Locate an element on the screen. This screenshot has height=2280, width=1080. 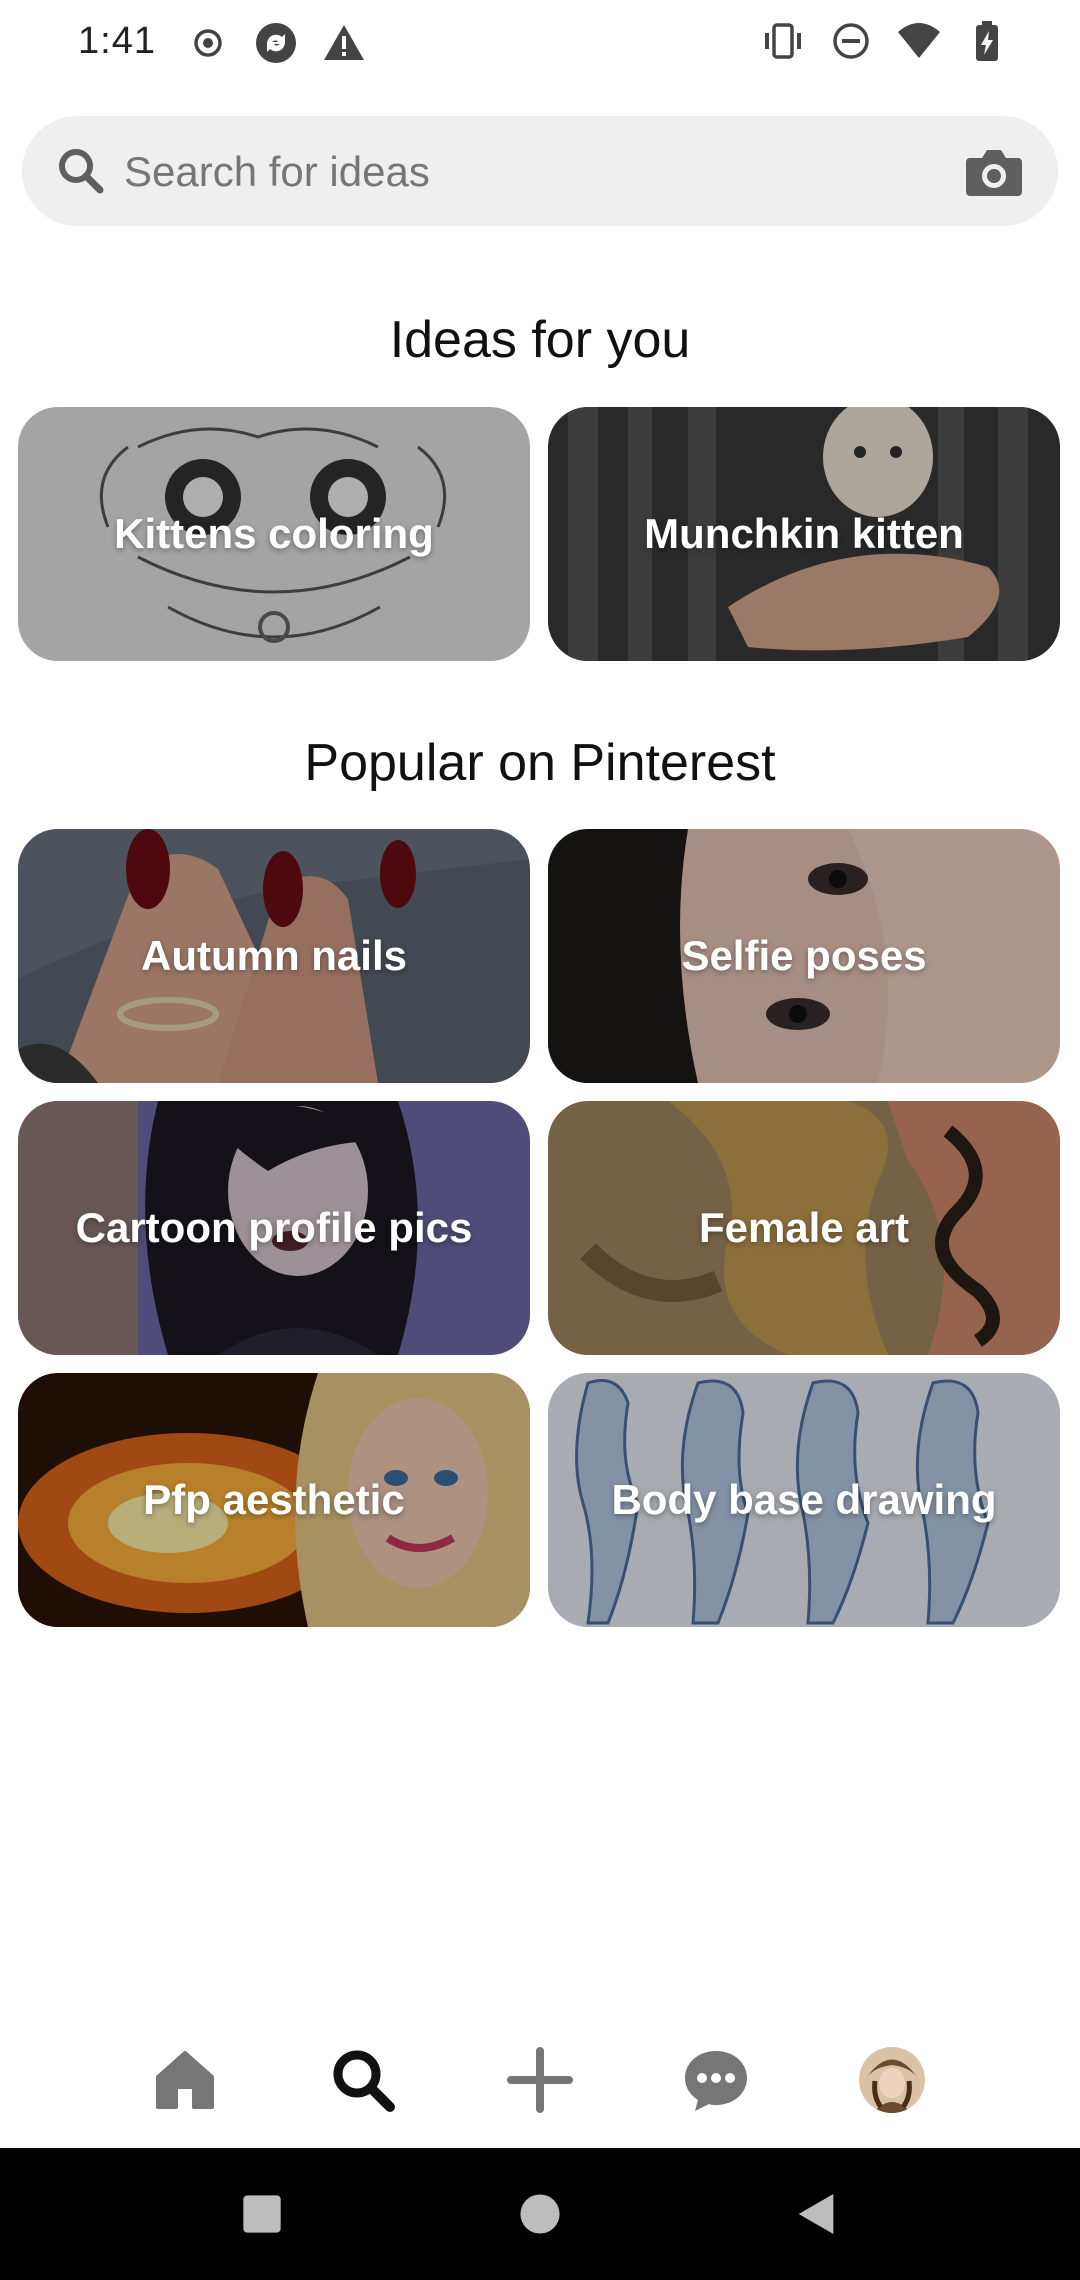
create-plus-icon is located at coordinates (540, 2080).